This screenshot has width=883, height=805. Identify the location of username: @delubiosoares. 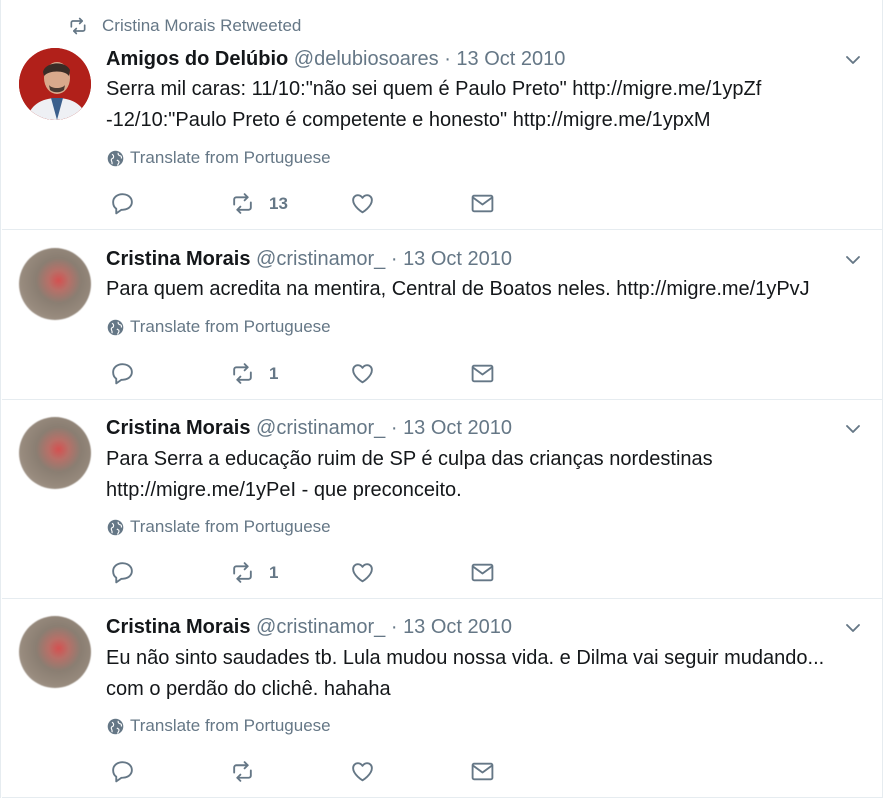
(366, 59).